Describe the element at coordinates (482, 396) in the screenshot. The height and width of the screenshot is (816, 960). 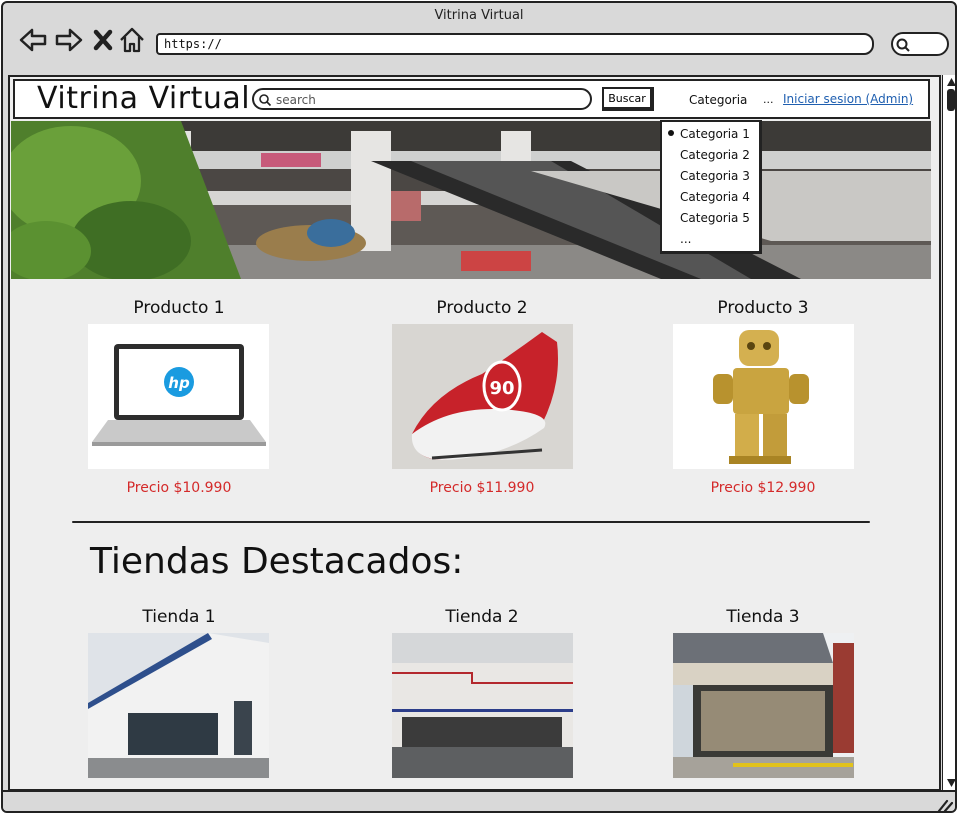
I see `product-image-shoe: 90` at that location.